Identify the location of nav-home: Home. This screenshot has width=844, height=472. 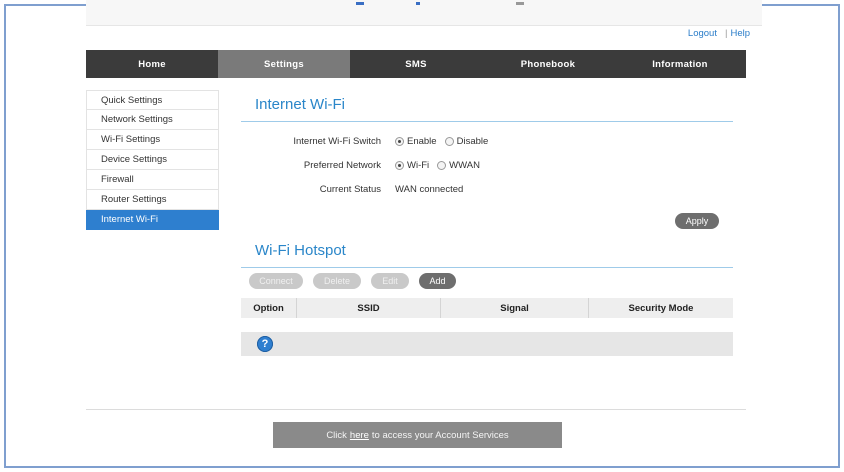
(152, 64).